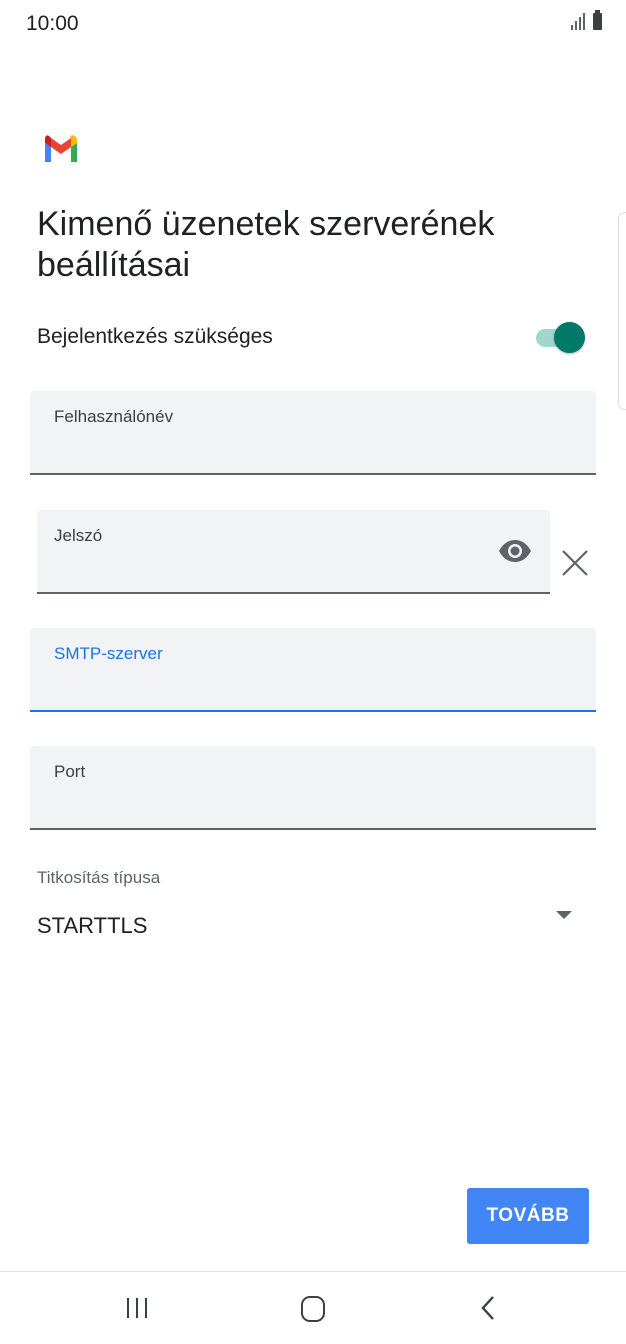  I want to click on status-time: 10:00, so click(52, 23).